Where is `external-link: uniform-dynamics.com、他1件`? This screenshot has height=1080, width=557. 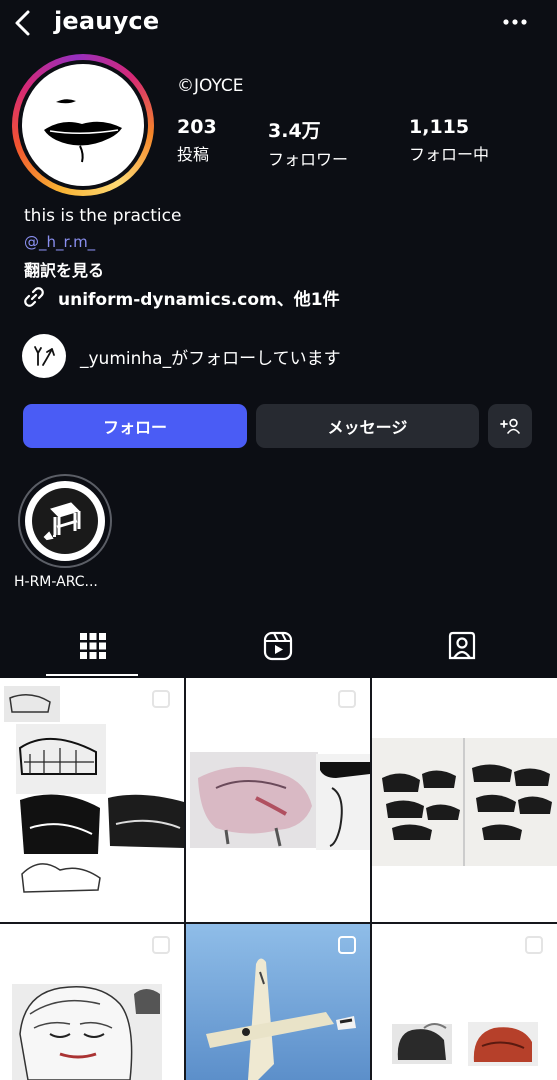
external-link: uniform-dynamics.com、他1件 is located at coordinates (181, 297).